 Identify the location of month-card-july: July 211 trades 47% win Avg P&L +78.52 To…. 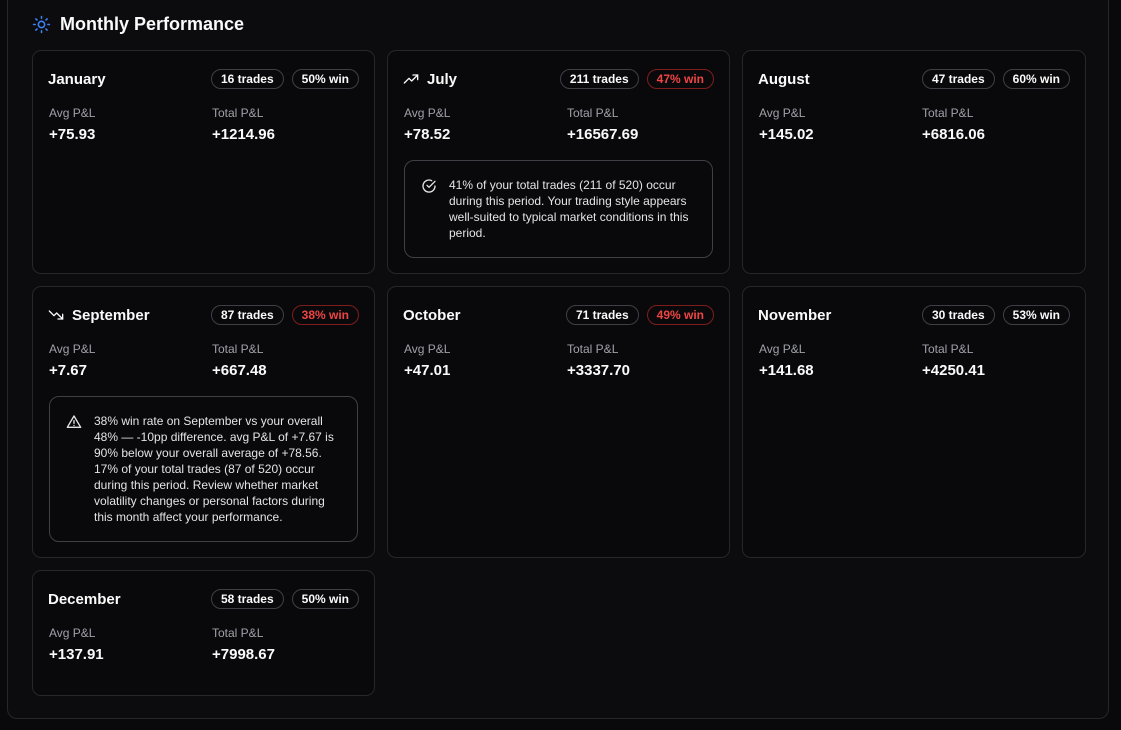
(558, 162).